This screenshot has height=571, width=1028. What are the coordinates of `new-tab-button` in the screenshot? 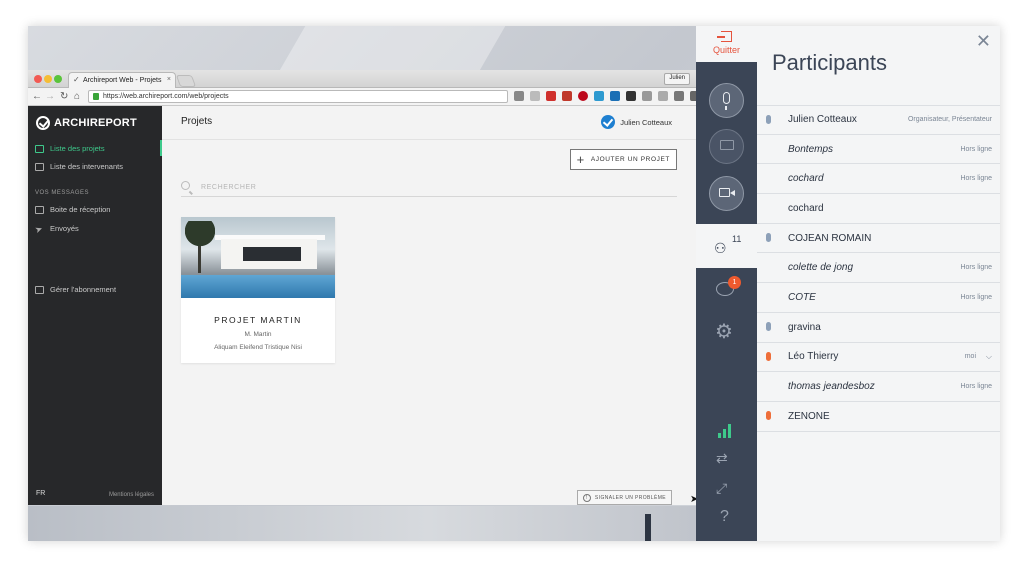 It's located at (186, 81).